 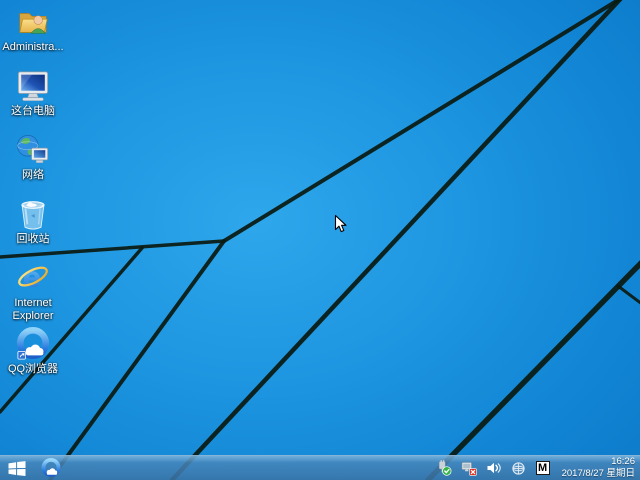 I want to click on internet-explorer-icon: e, so click(x=33, y=278).